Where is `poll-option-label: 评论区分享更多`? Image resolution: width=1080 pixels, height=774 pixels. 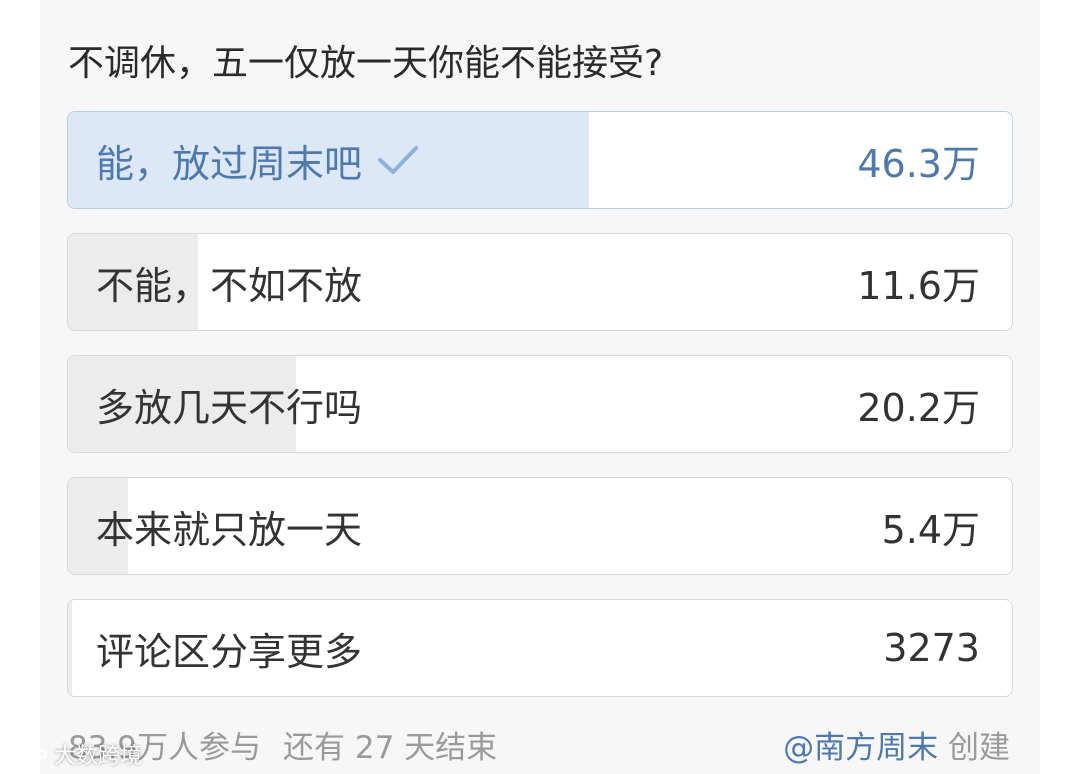
poll-option-label: 评论区分享更多 is located at coordinates (229, 651).